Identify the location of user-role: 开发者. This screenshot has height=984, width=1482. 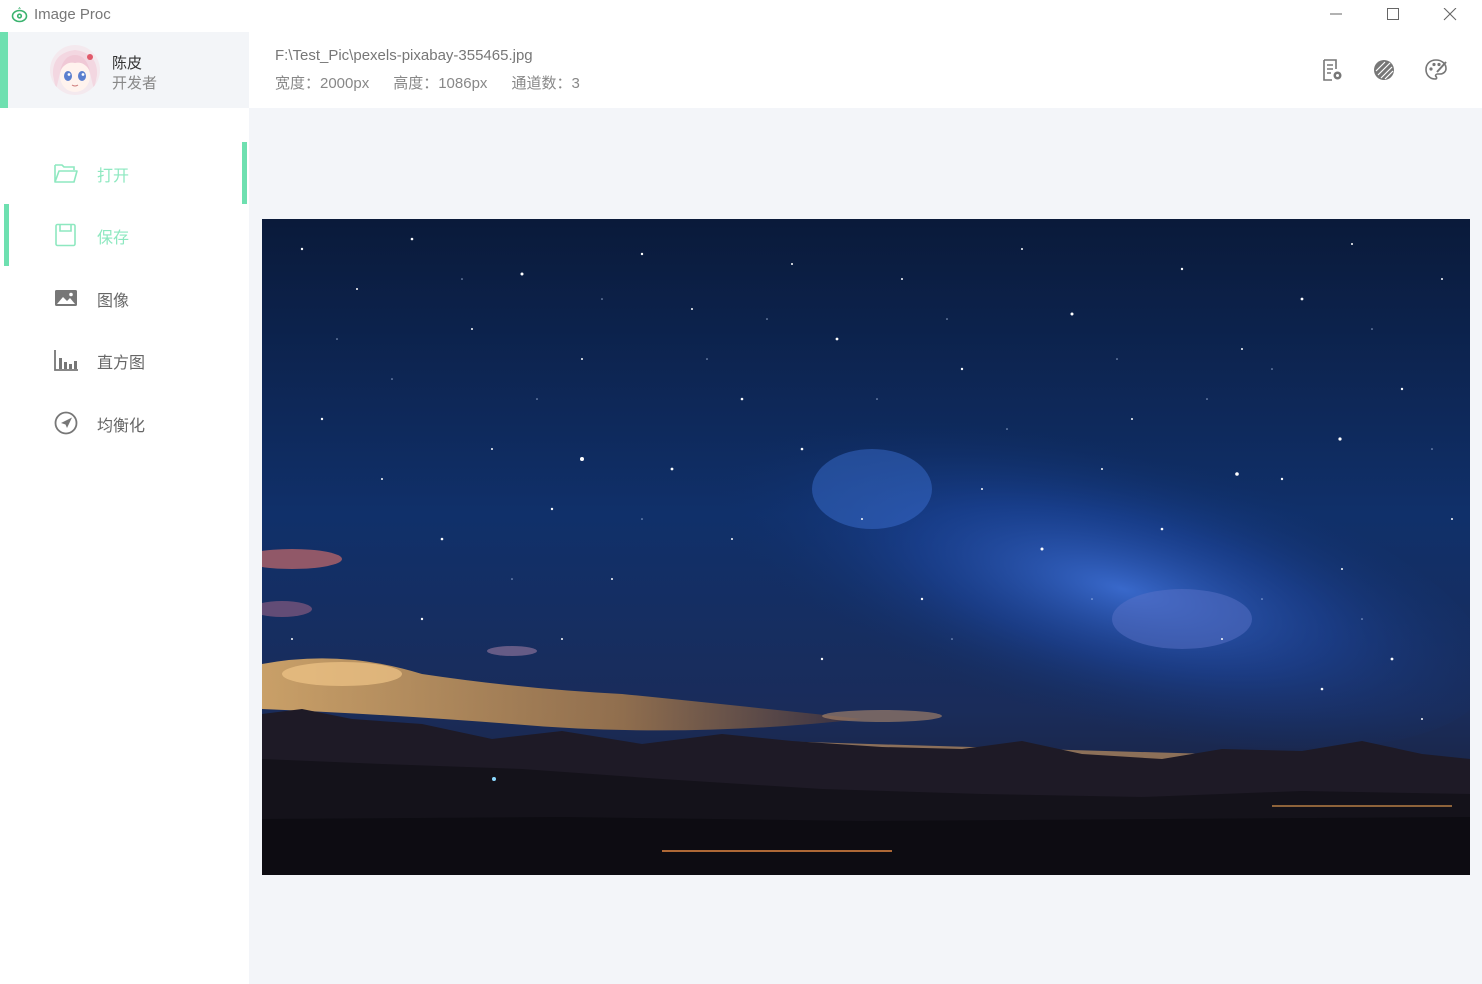
(135, 83).